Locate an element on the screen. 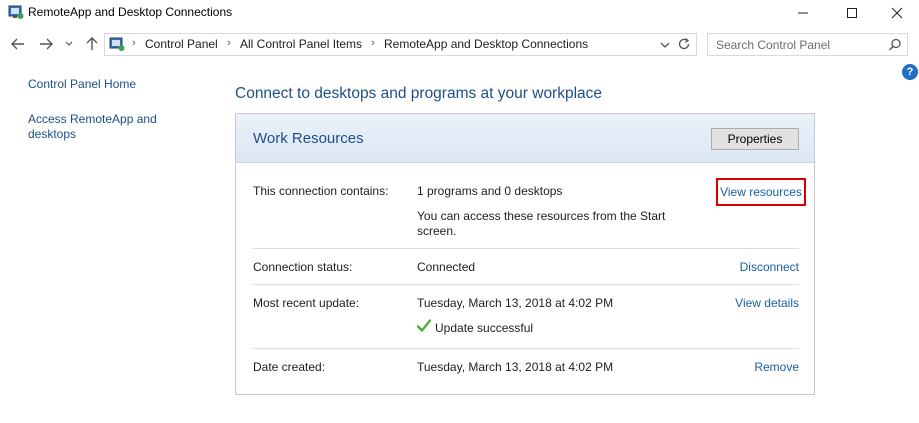 This screenshot has height=423, width=919. breadcrumb-all-items: All Control Panel Items is located at coordinates (301, 44).